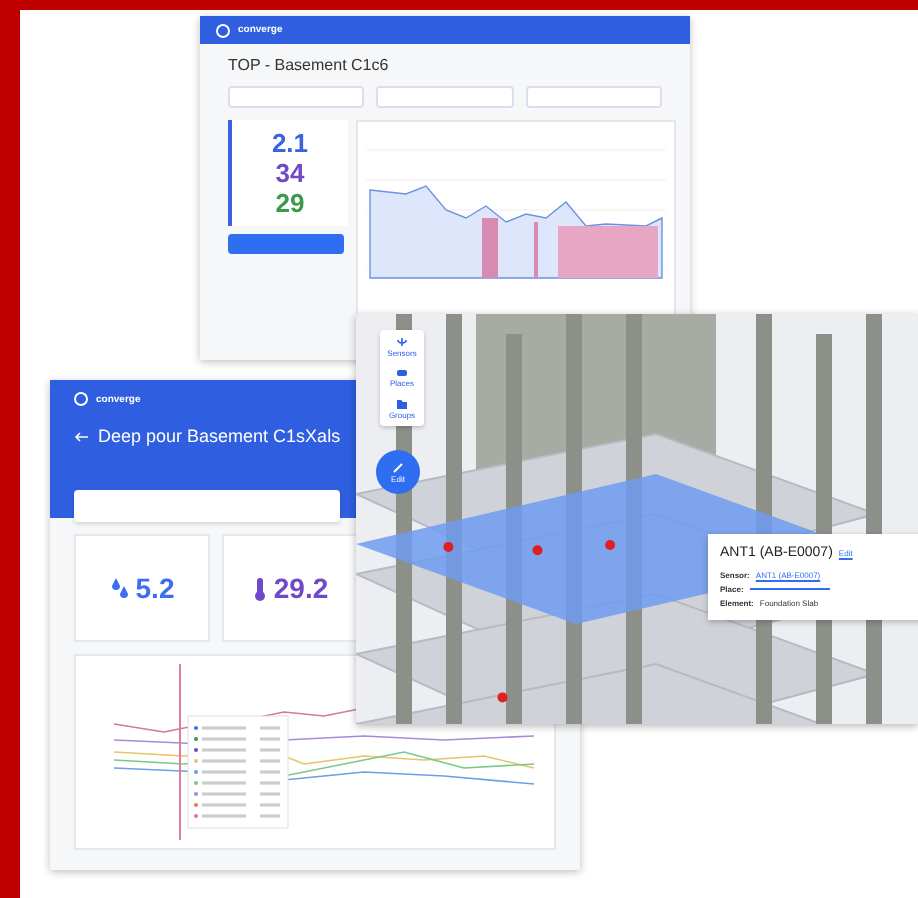 The image size is (918, 898). Describe the element at coordinates (401, 373) in the screenshot. I see `place-icon` at that location.